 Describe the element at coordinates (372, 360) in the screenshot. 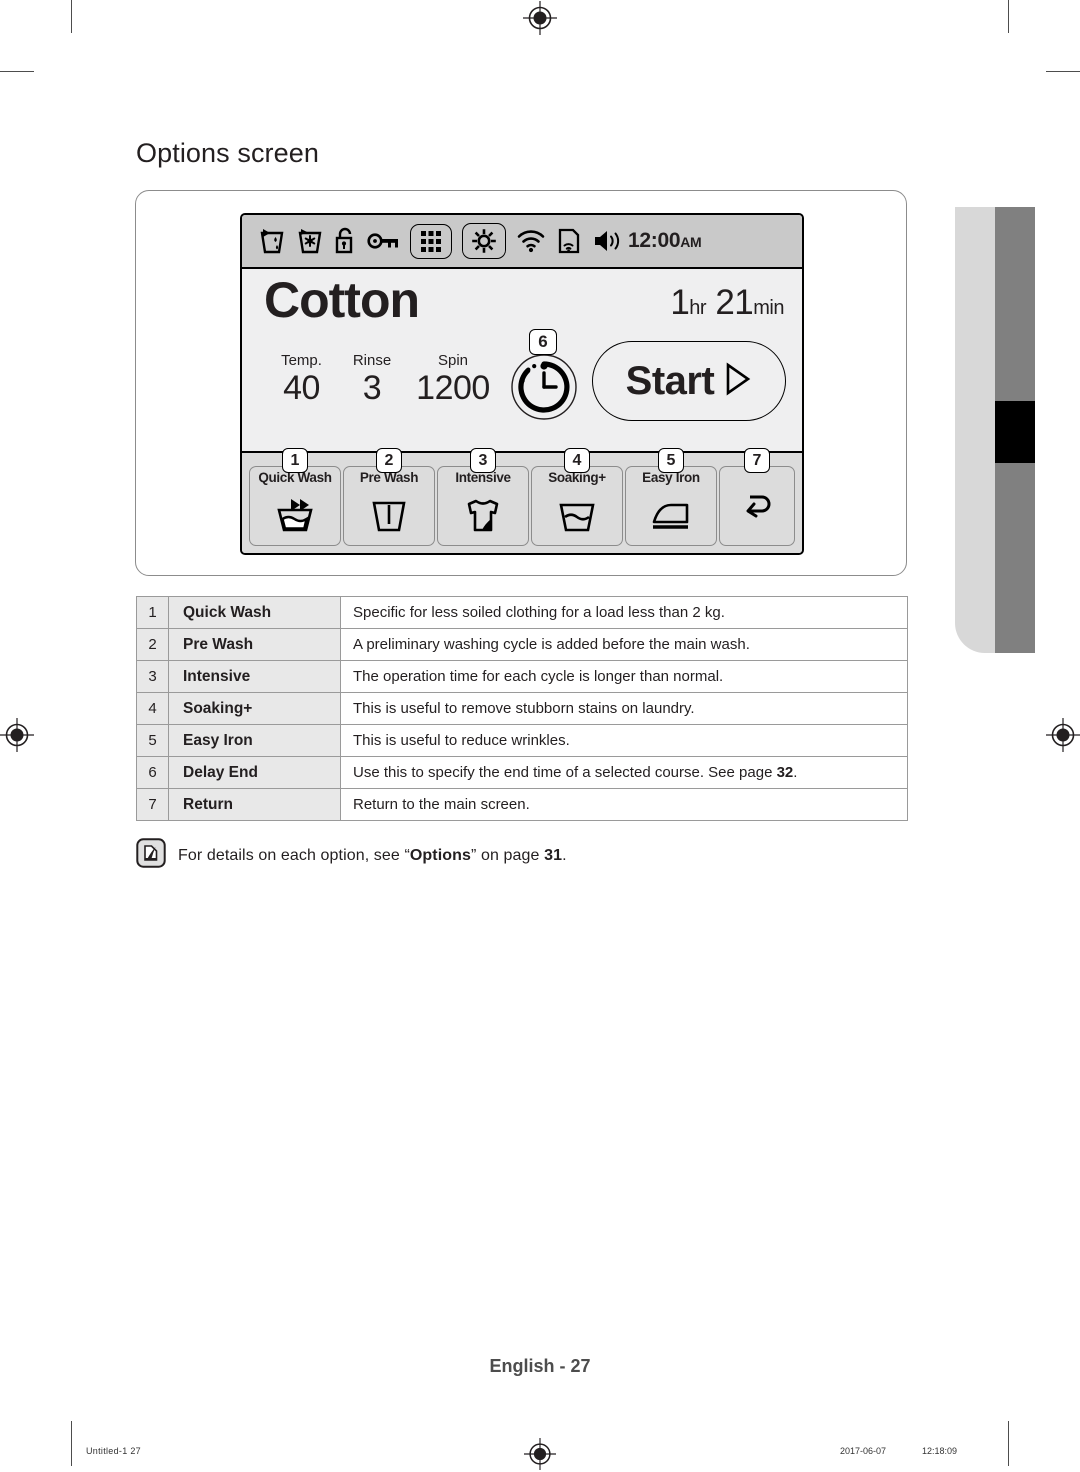

I see `setting-rinse-label: Rinse` at that location.